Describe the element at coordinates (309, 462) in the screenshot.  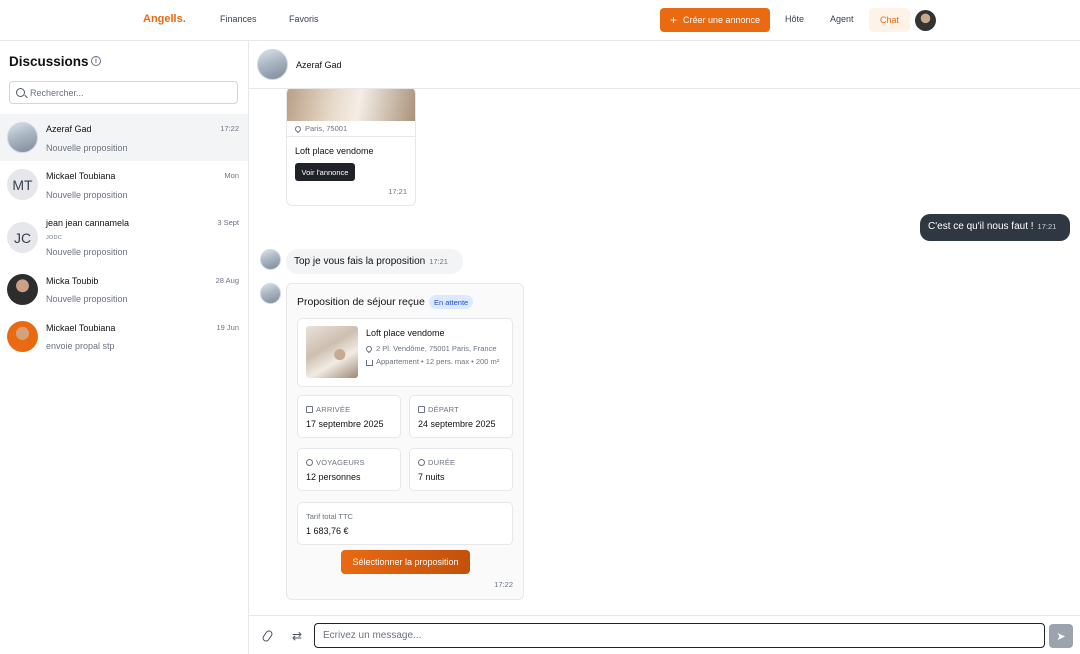
I see `users-icon` at that location.